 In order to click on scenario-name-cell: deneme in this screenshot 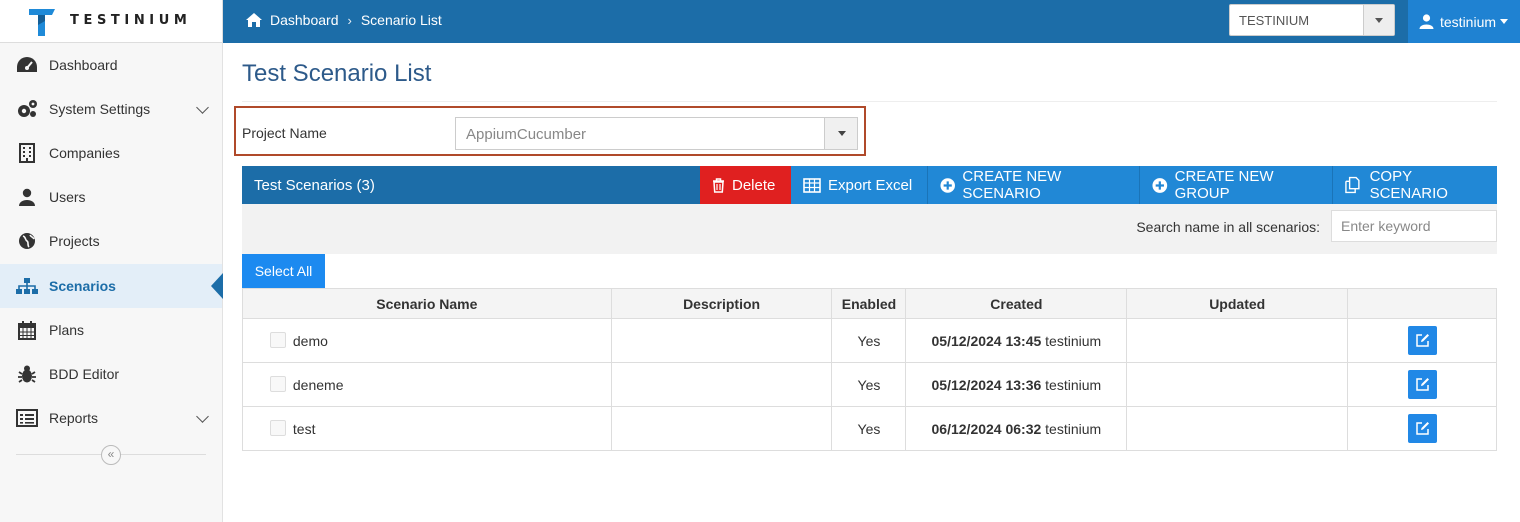, I will do `click(427, 384)`.